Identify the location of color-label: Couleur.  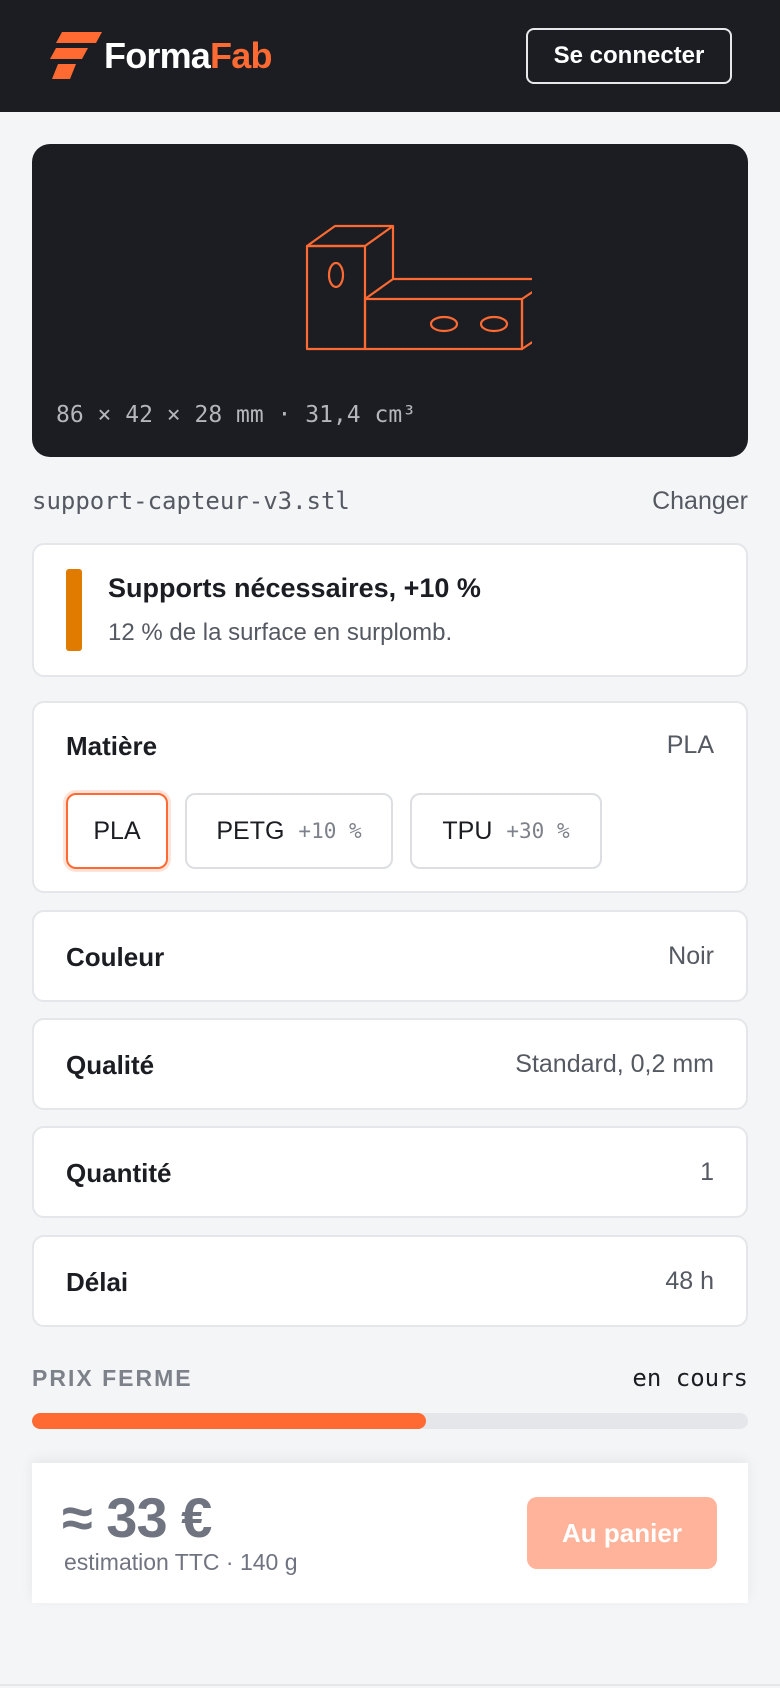
(115, 957).